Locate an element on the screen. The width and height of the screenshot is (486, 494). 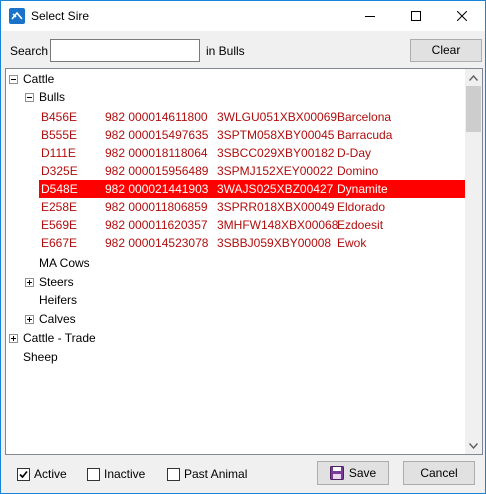
bull-nlis: 982 000018118064 is located at coordinates (156, 153).